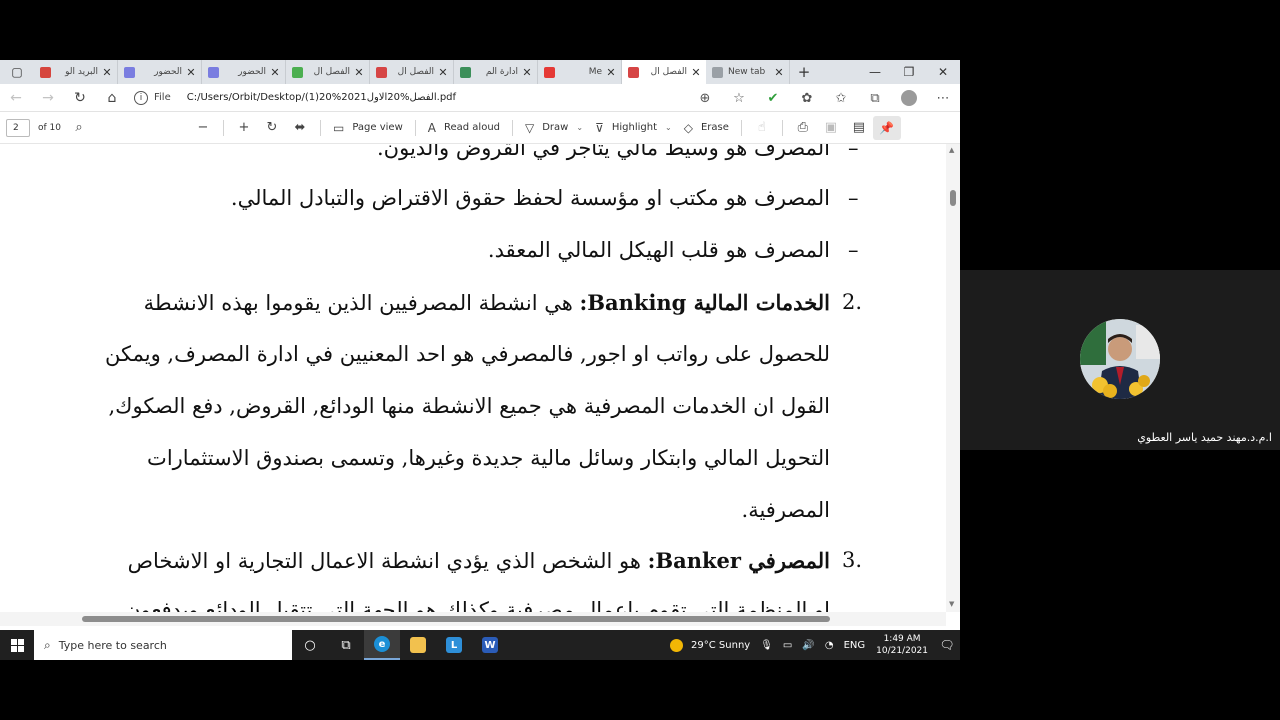  Describe the element at coordinates (841, 98) in the screenshot. I see `favorites-list-icon: ✩` at that location.